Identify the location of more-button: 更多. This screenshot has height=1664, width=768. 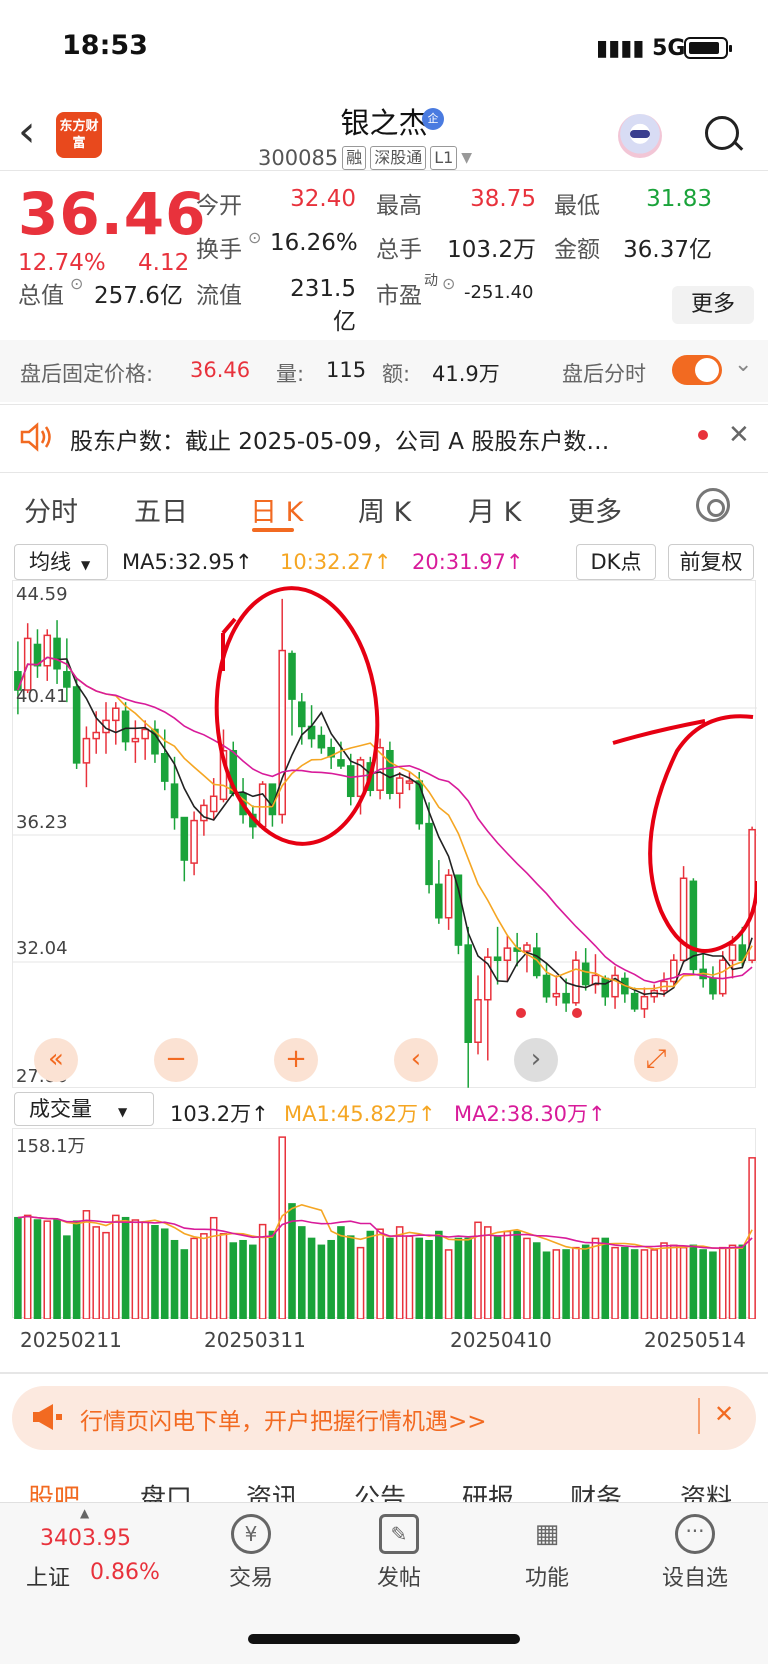
(713, 305).